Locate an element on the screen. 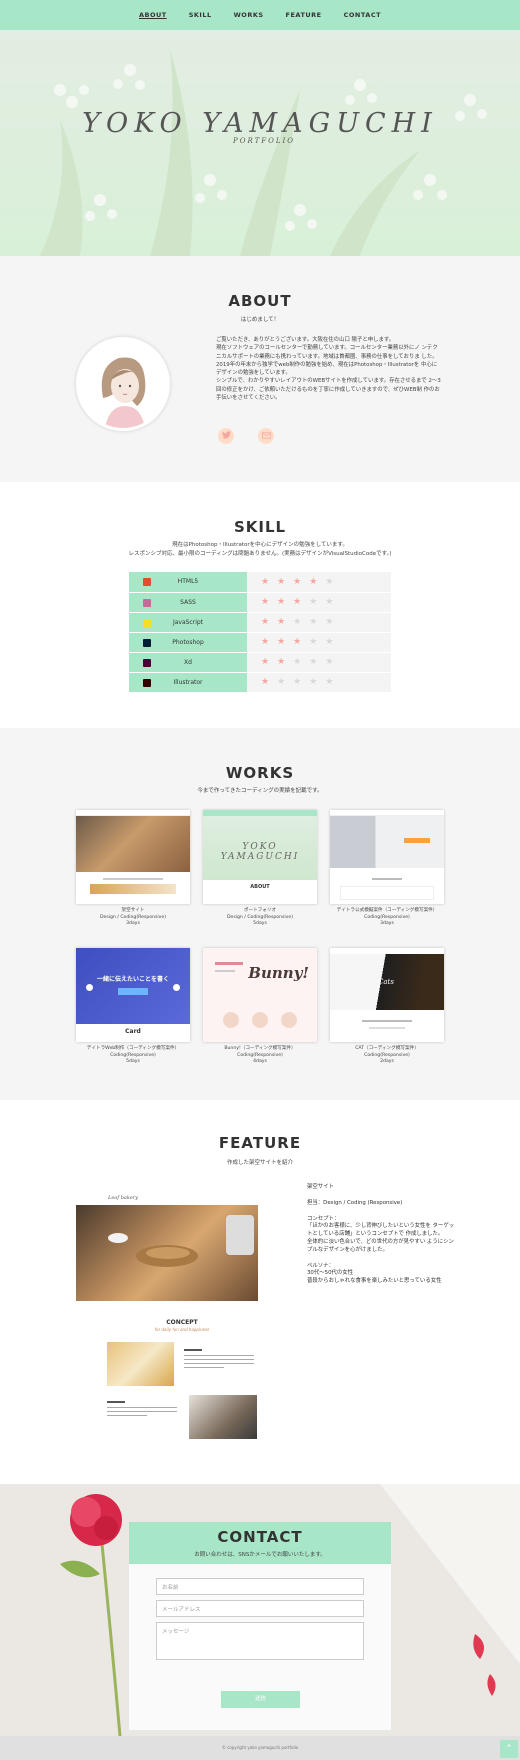  skill-row: Illustrator ★★★★★ is located at coordinates (260, 682).